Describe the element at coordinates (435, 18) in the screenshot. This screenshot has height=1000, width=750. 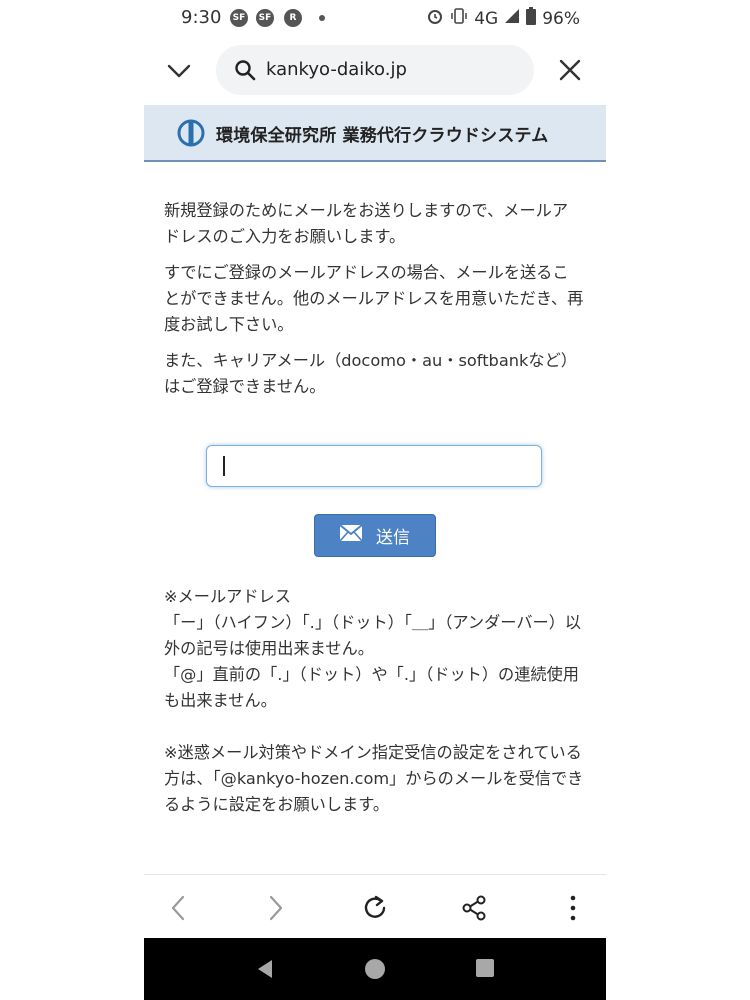
I see `alarm-icon` at that location.